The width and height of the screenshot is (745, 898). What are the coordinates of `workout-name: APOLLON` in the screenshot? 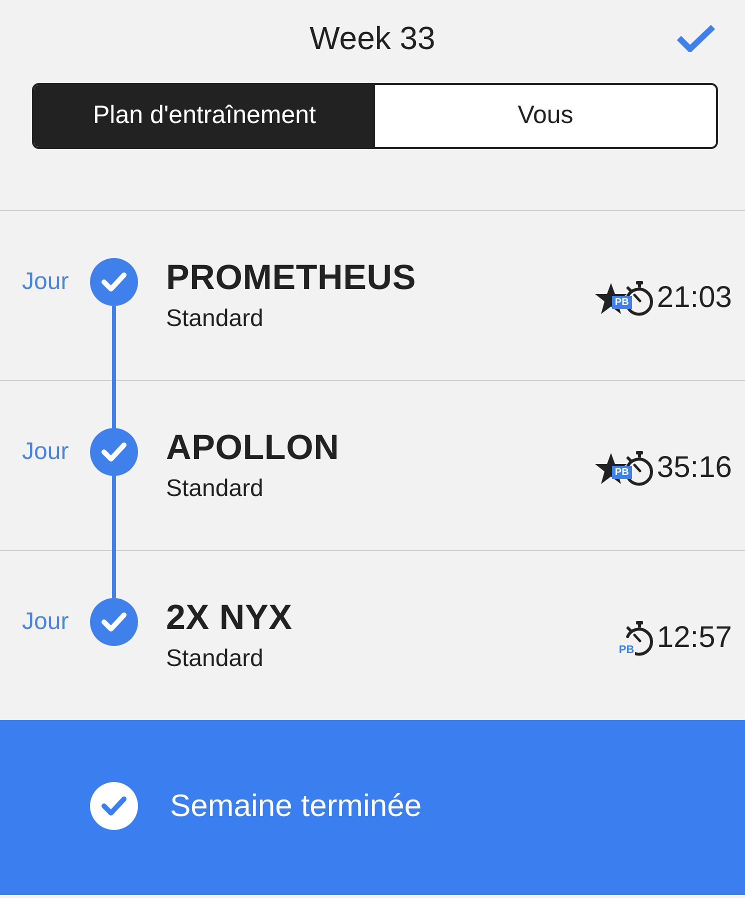 It's located at (253, 448).